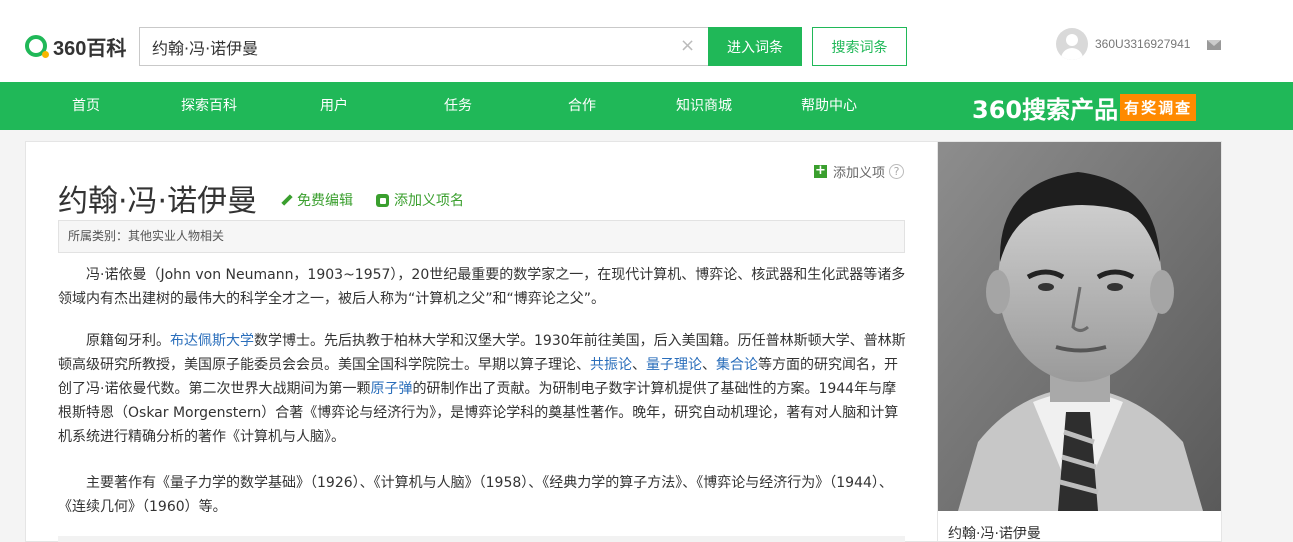  Describe the element at coordinates (1142, 44) in the screenshot. I see `username: 360U3316927941` at that location.